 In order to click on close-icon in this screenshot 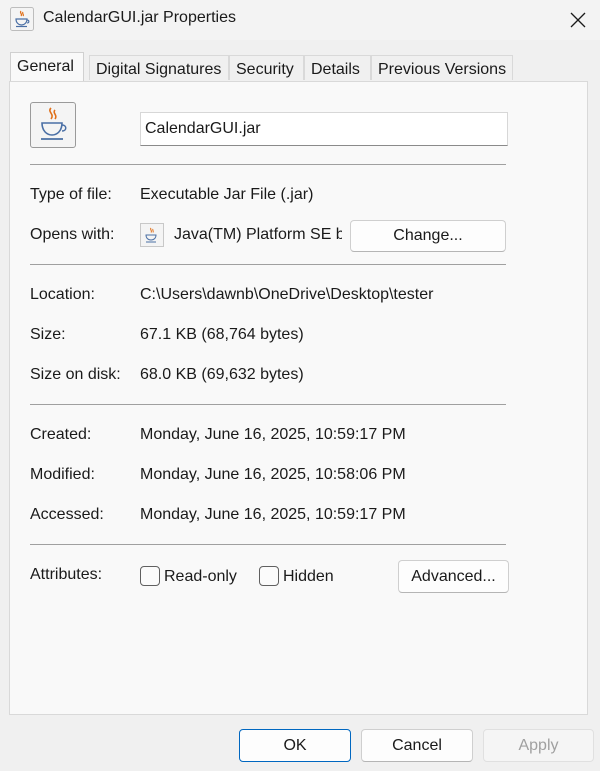, I will do `click(578, 20)`.